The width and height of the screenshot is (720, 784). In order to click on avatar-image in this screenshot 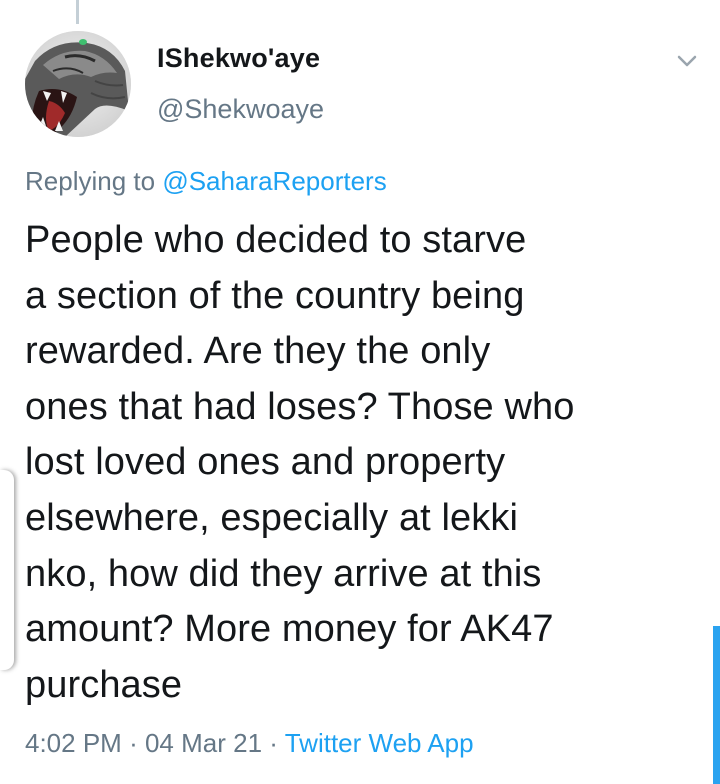, I will do `click(78, 84)`.